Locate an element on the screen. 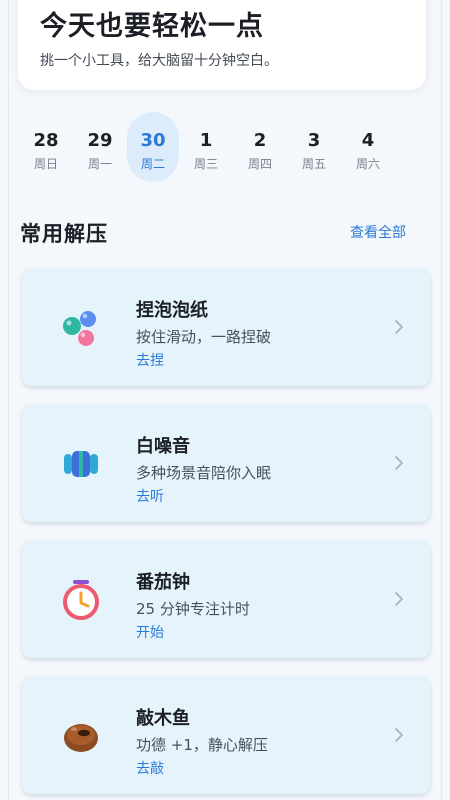 This screenshot has height=800, width=450. date-28: 28 周日 is located at coordinates (46, 147).